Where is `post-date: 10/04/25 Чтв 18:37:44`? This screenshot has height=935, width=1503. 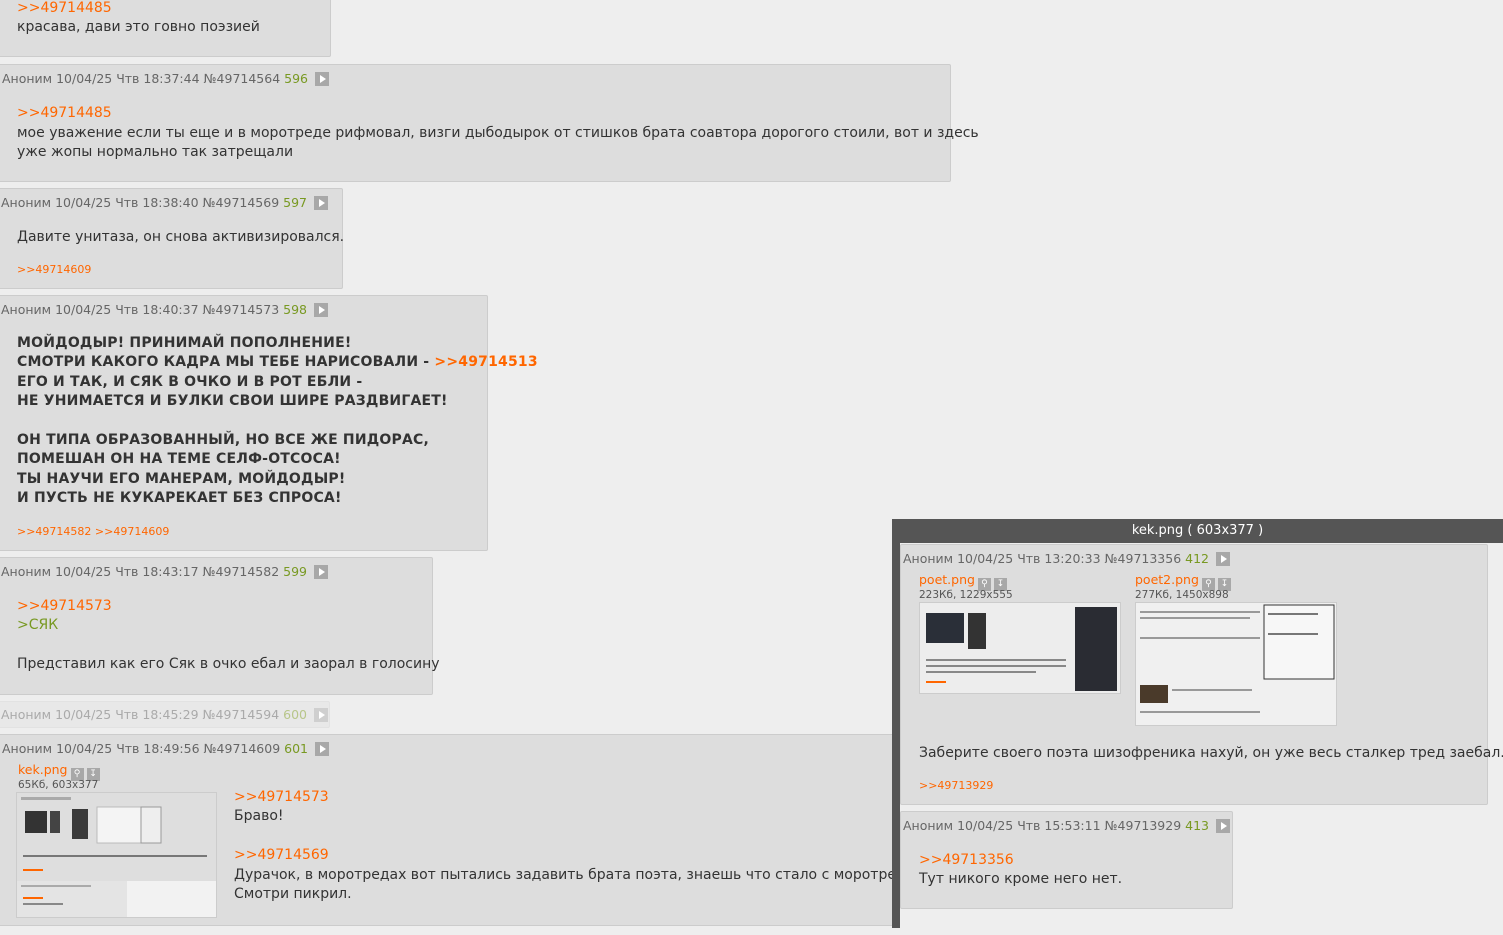
post-date: 10/04/25 Чтв 18:37:44 is located at coordinates (128, 78).